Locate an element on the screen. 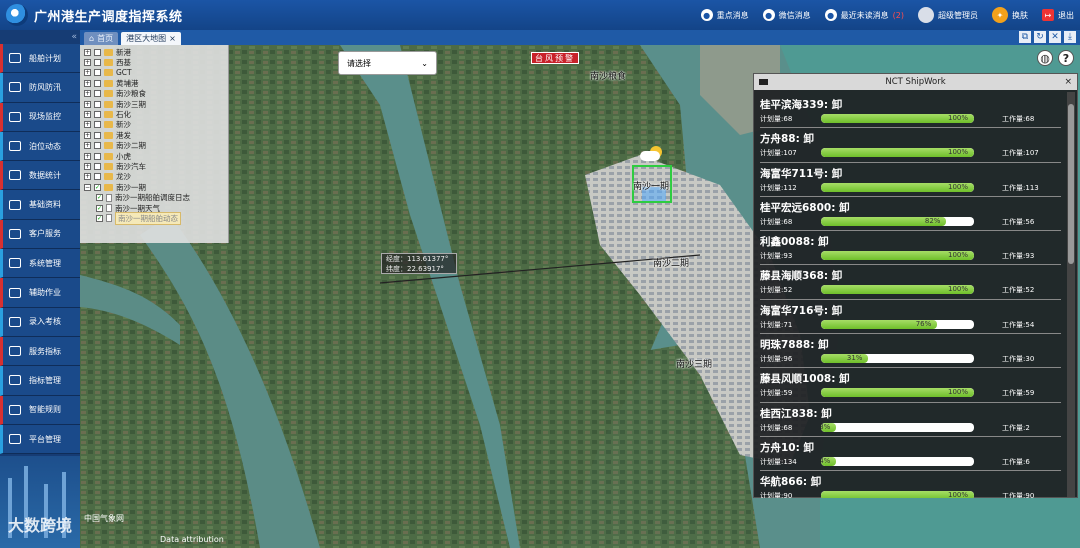 The height and width of the screenshot is (548, 1080). user-menu: 超级管理员 is located at coordinates (948, 15).